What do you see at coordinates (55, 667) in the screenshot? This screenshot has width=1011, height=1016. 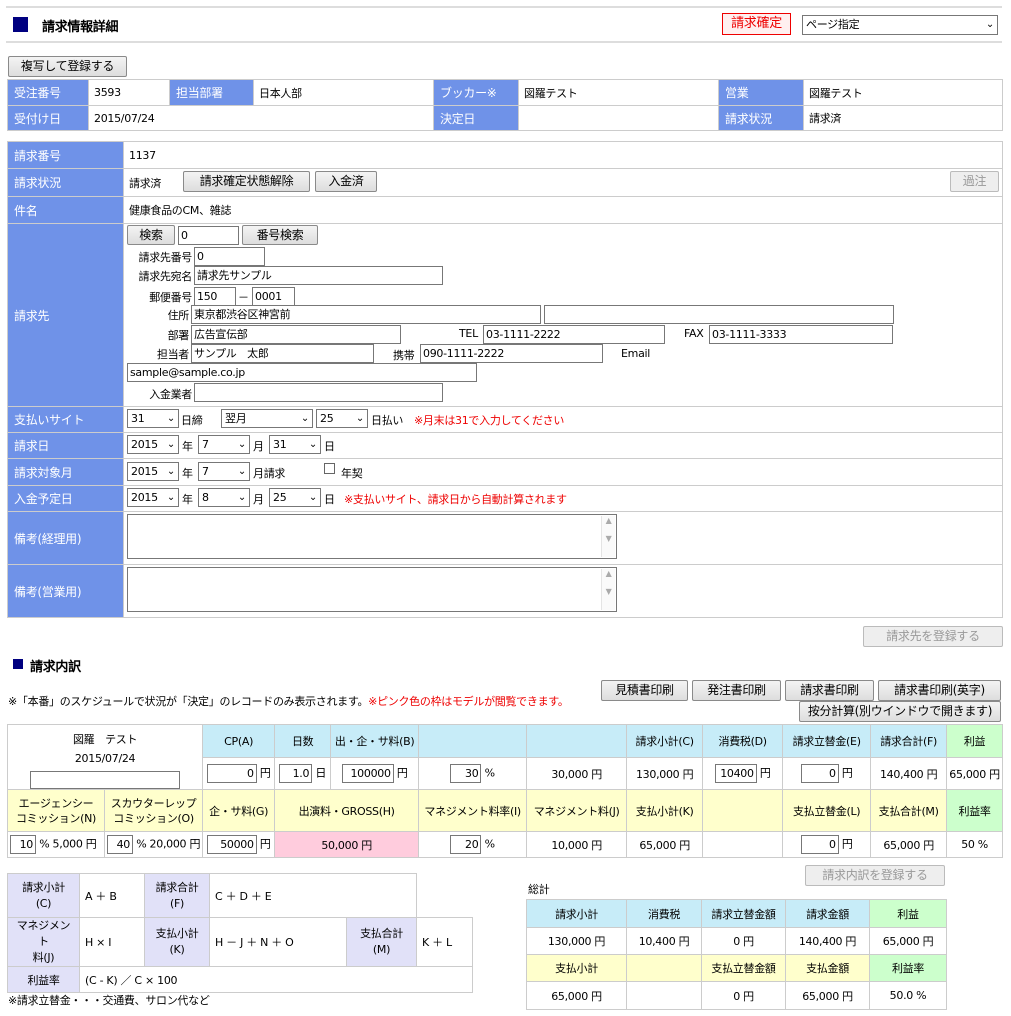 I see `breakdown-title: 請求内訳` at bounding box center [55, 667].